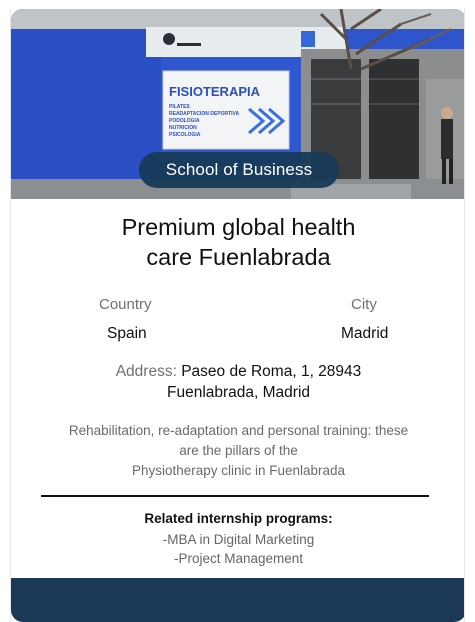 This screenshot has height=622, width=475. I want to click on card-footer, so click(237, 600).